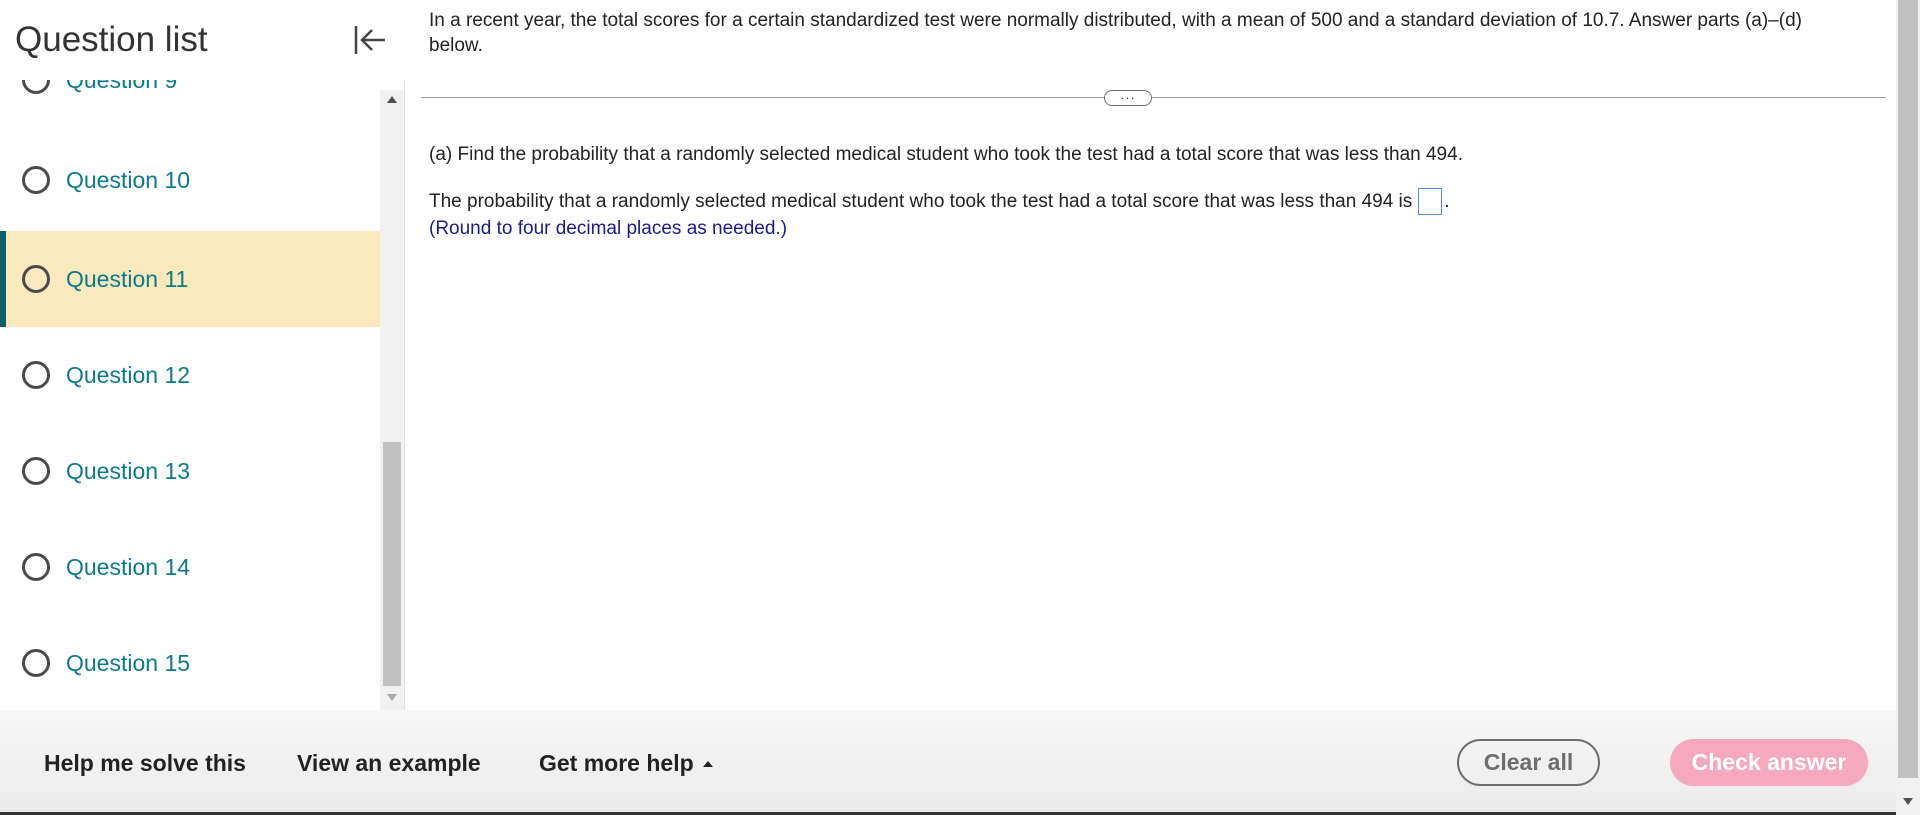 This screenshot has width=1920, height=815. I want to click on question-list-header: Question list, so click(202, 40).